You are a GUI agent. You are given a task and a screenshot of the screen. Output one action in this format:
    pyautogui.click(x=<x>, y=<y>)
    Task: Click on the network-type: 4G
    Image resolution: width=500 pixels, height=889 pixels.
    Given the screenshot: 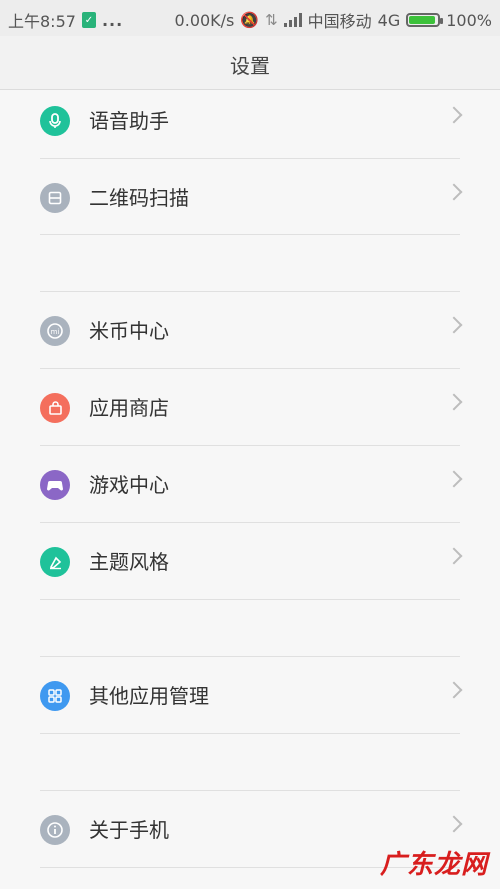 What is the action you would take?
    pyautogui.click(x=389, y=20)
    